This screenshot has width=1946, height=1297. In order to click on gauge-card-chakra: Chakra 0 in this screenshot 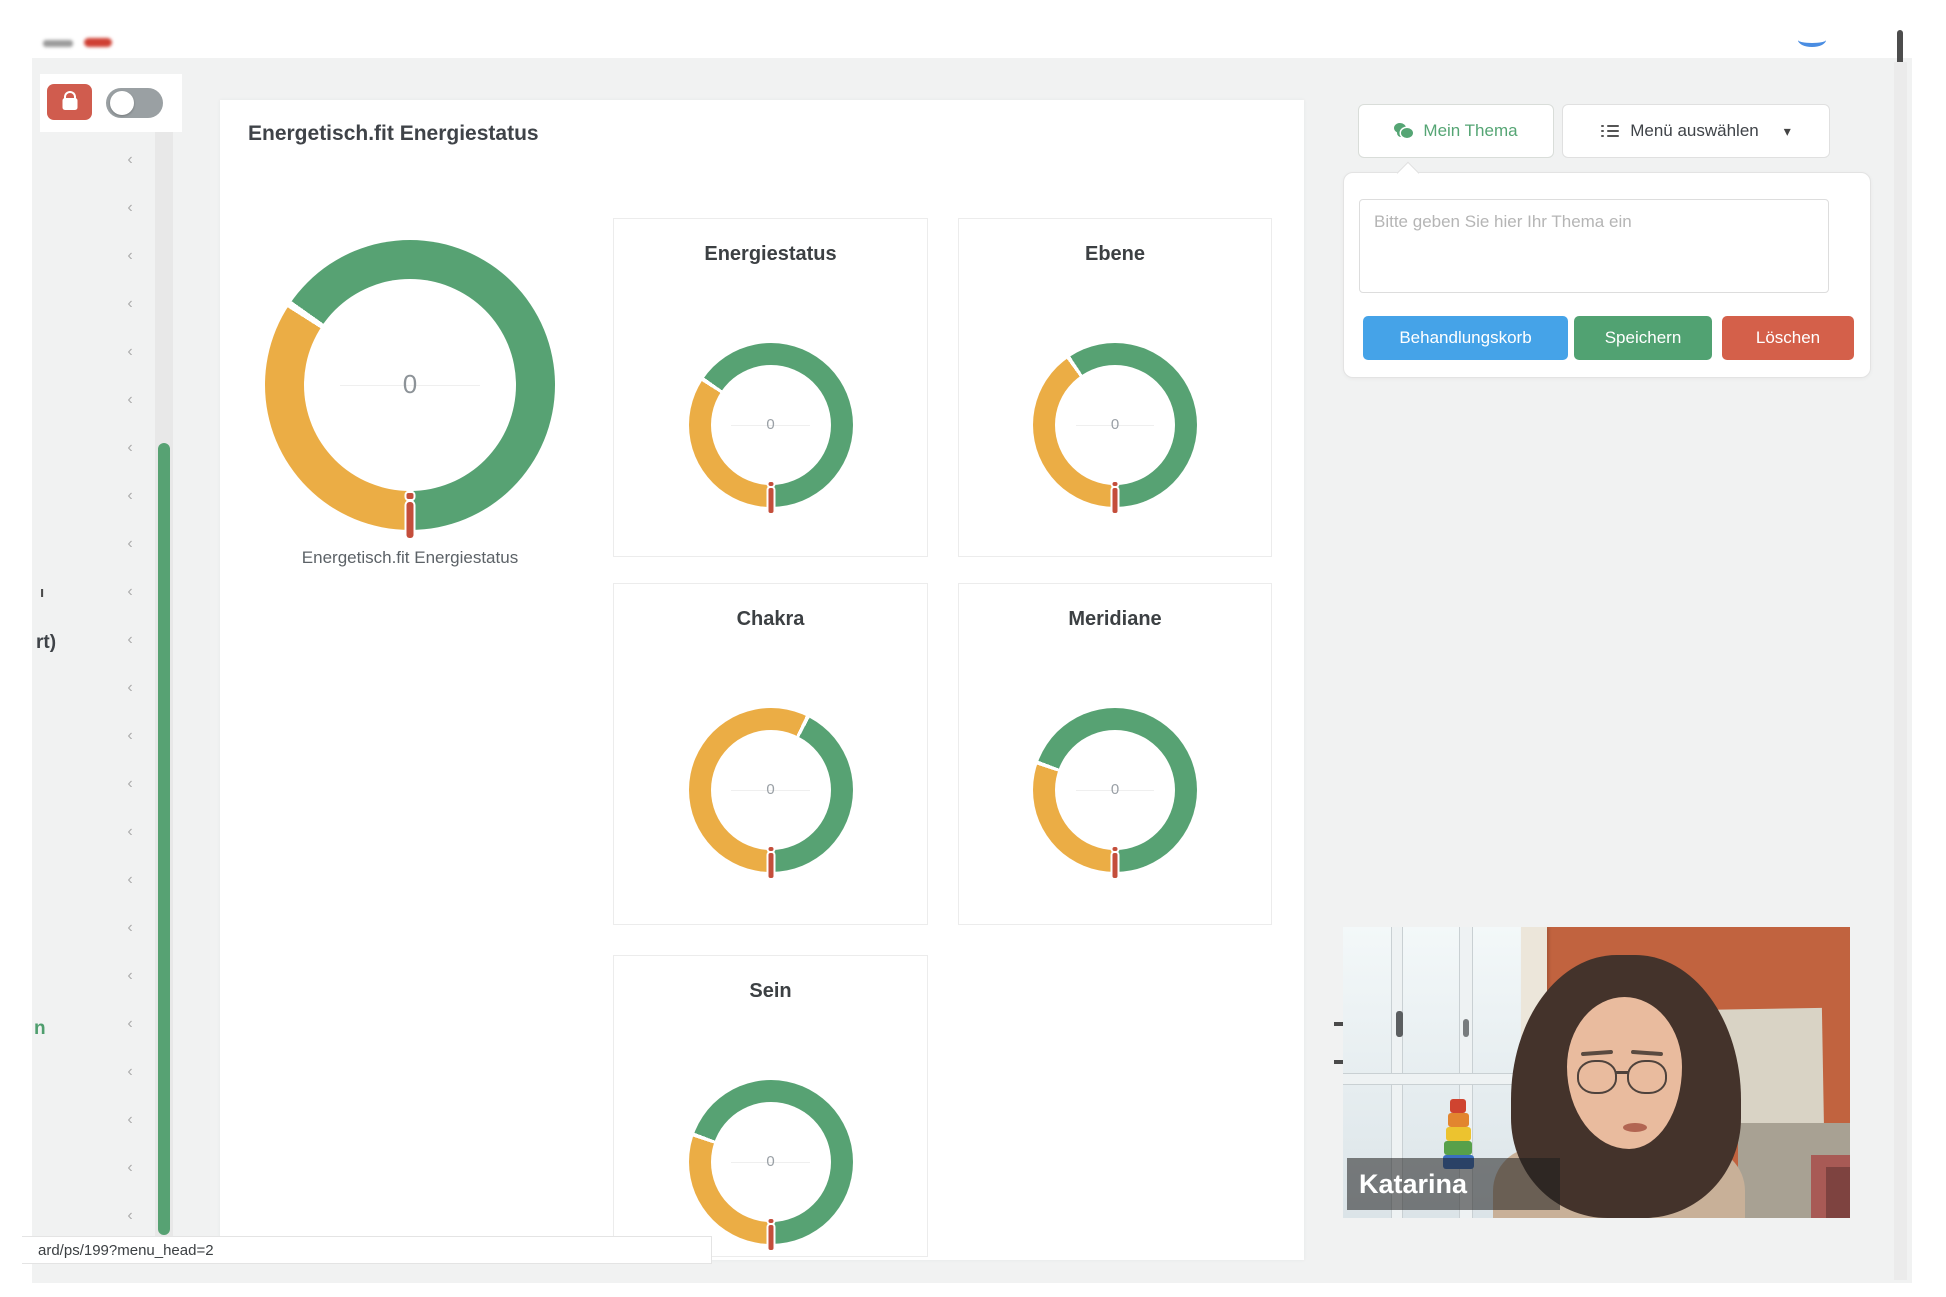, I will do `click(770, 754)`.